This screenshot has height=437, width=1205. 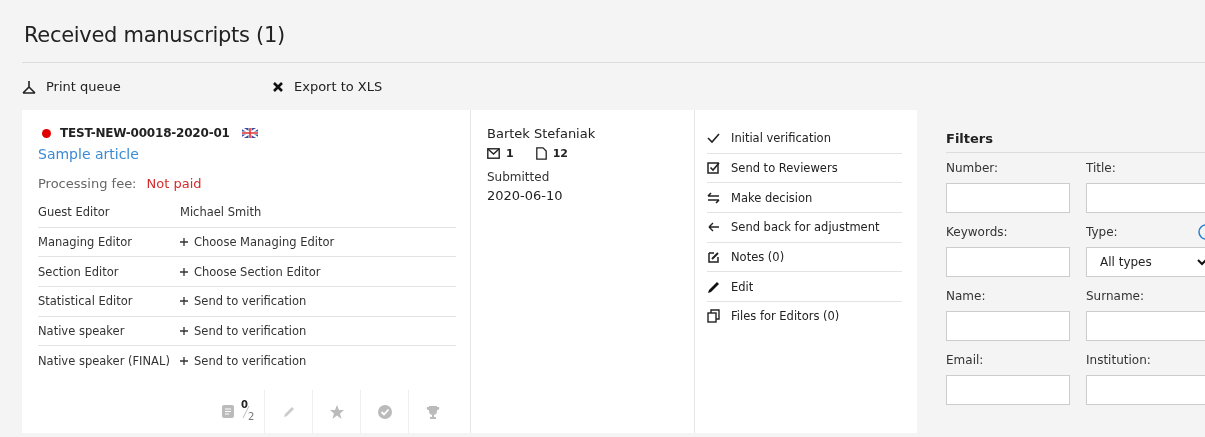 I want to click on chevron-down-icon, so click(x=1201, y=262).